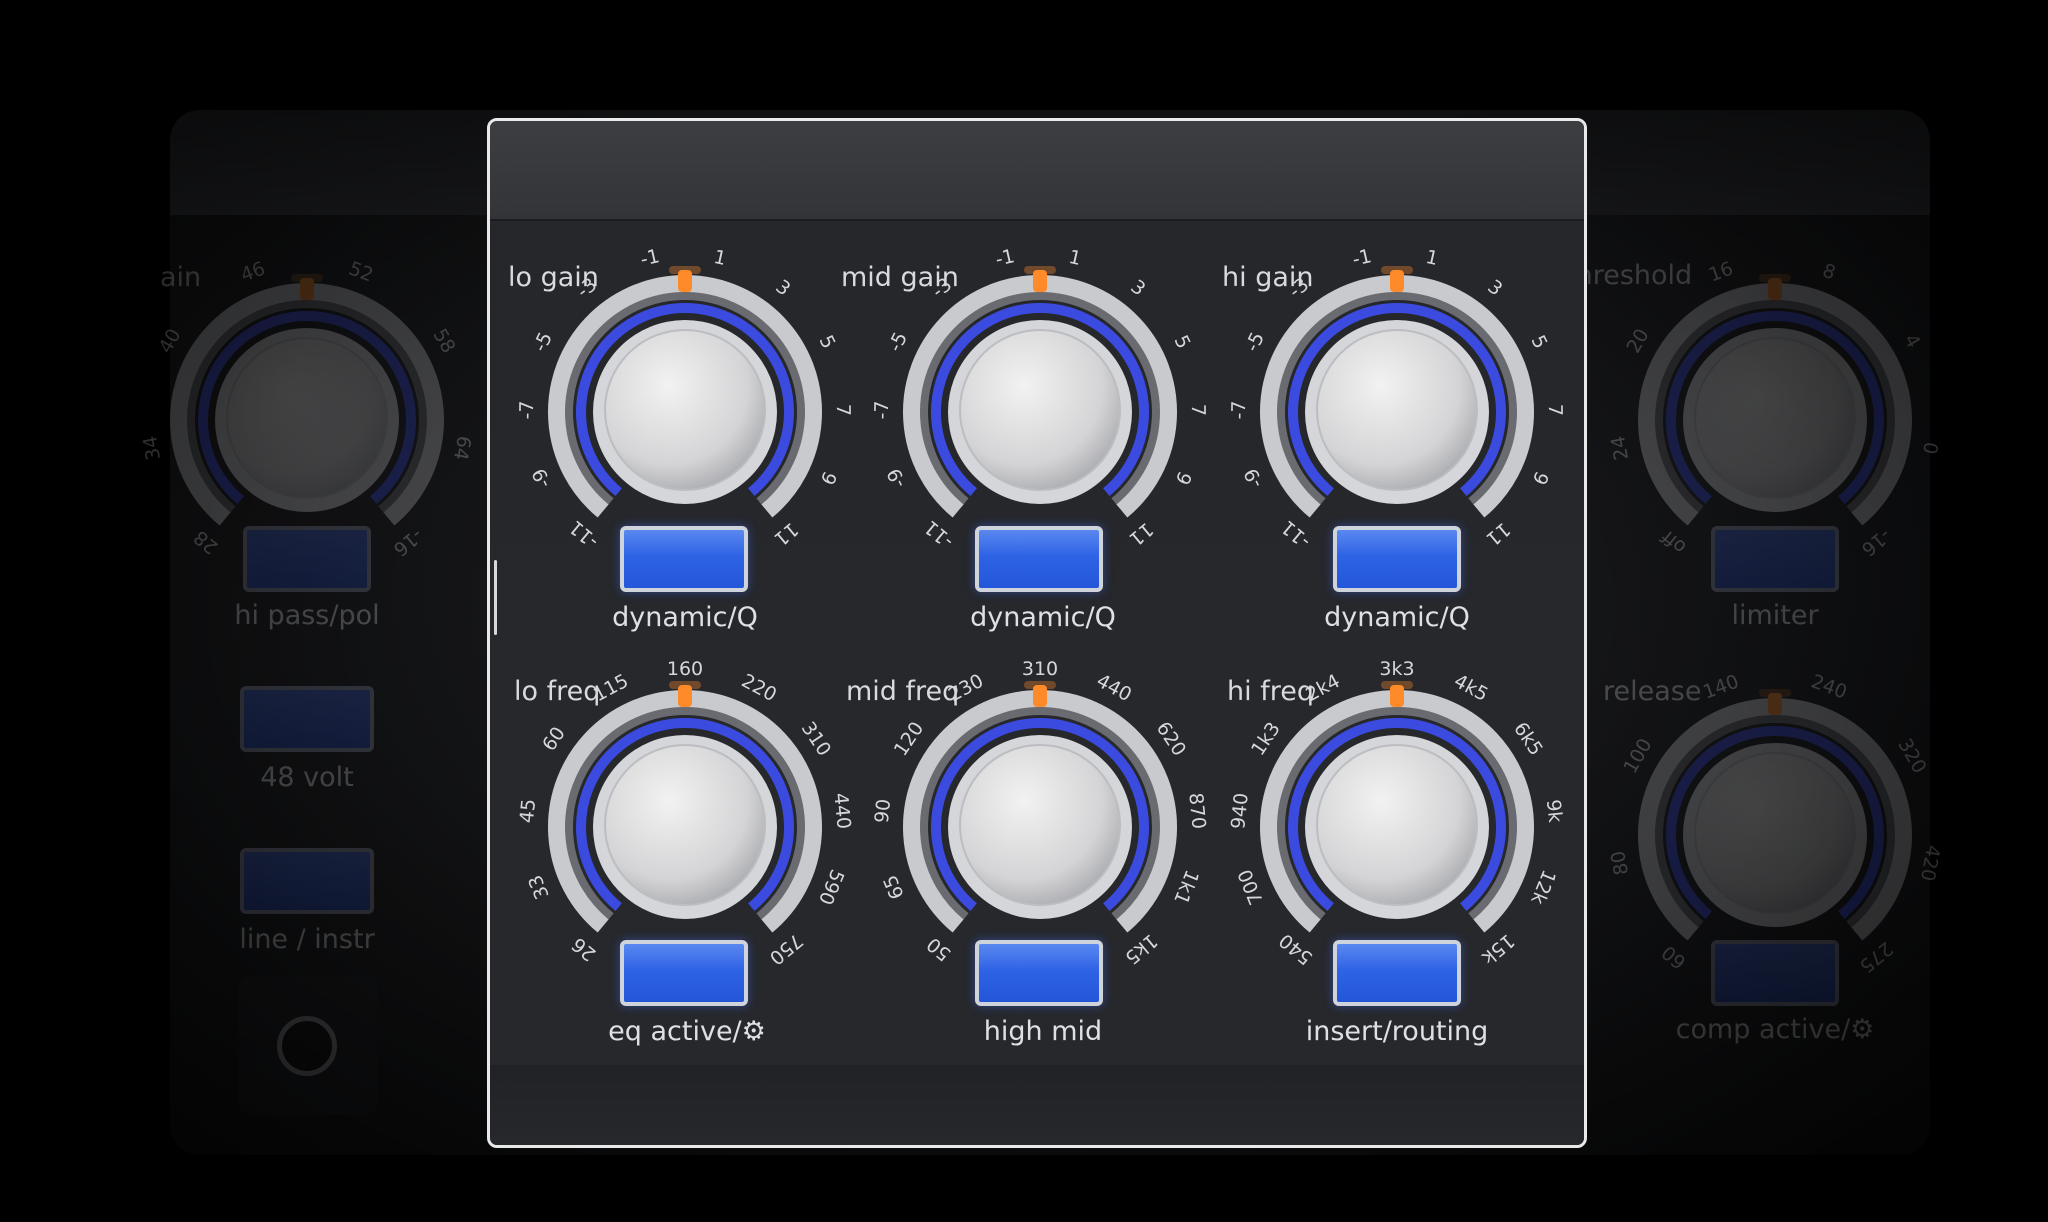  What do you see at coordinates (307, 1046) in the screenshot?
I see `instrument-jack` at bounding box center [307, 1046].